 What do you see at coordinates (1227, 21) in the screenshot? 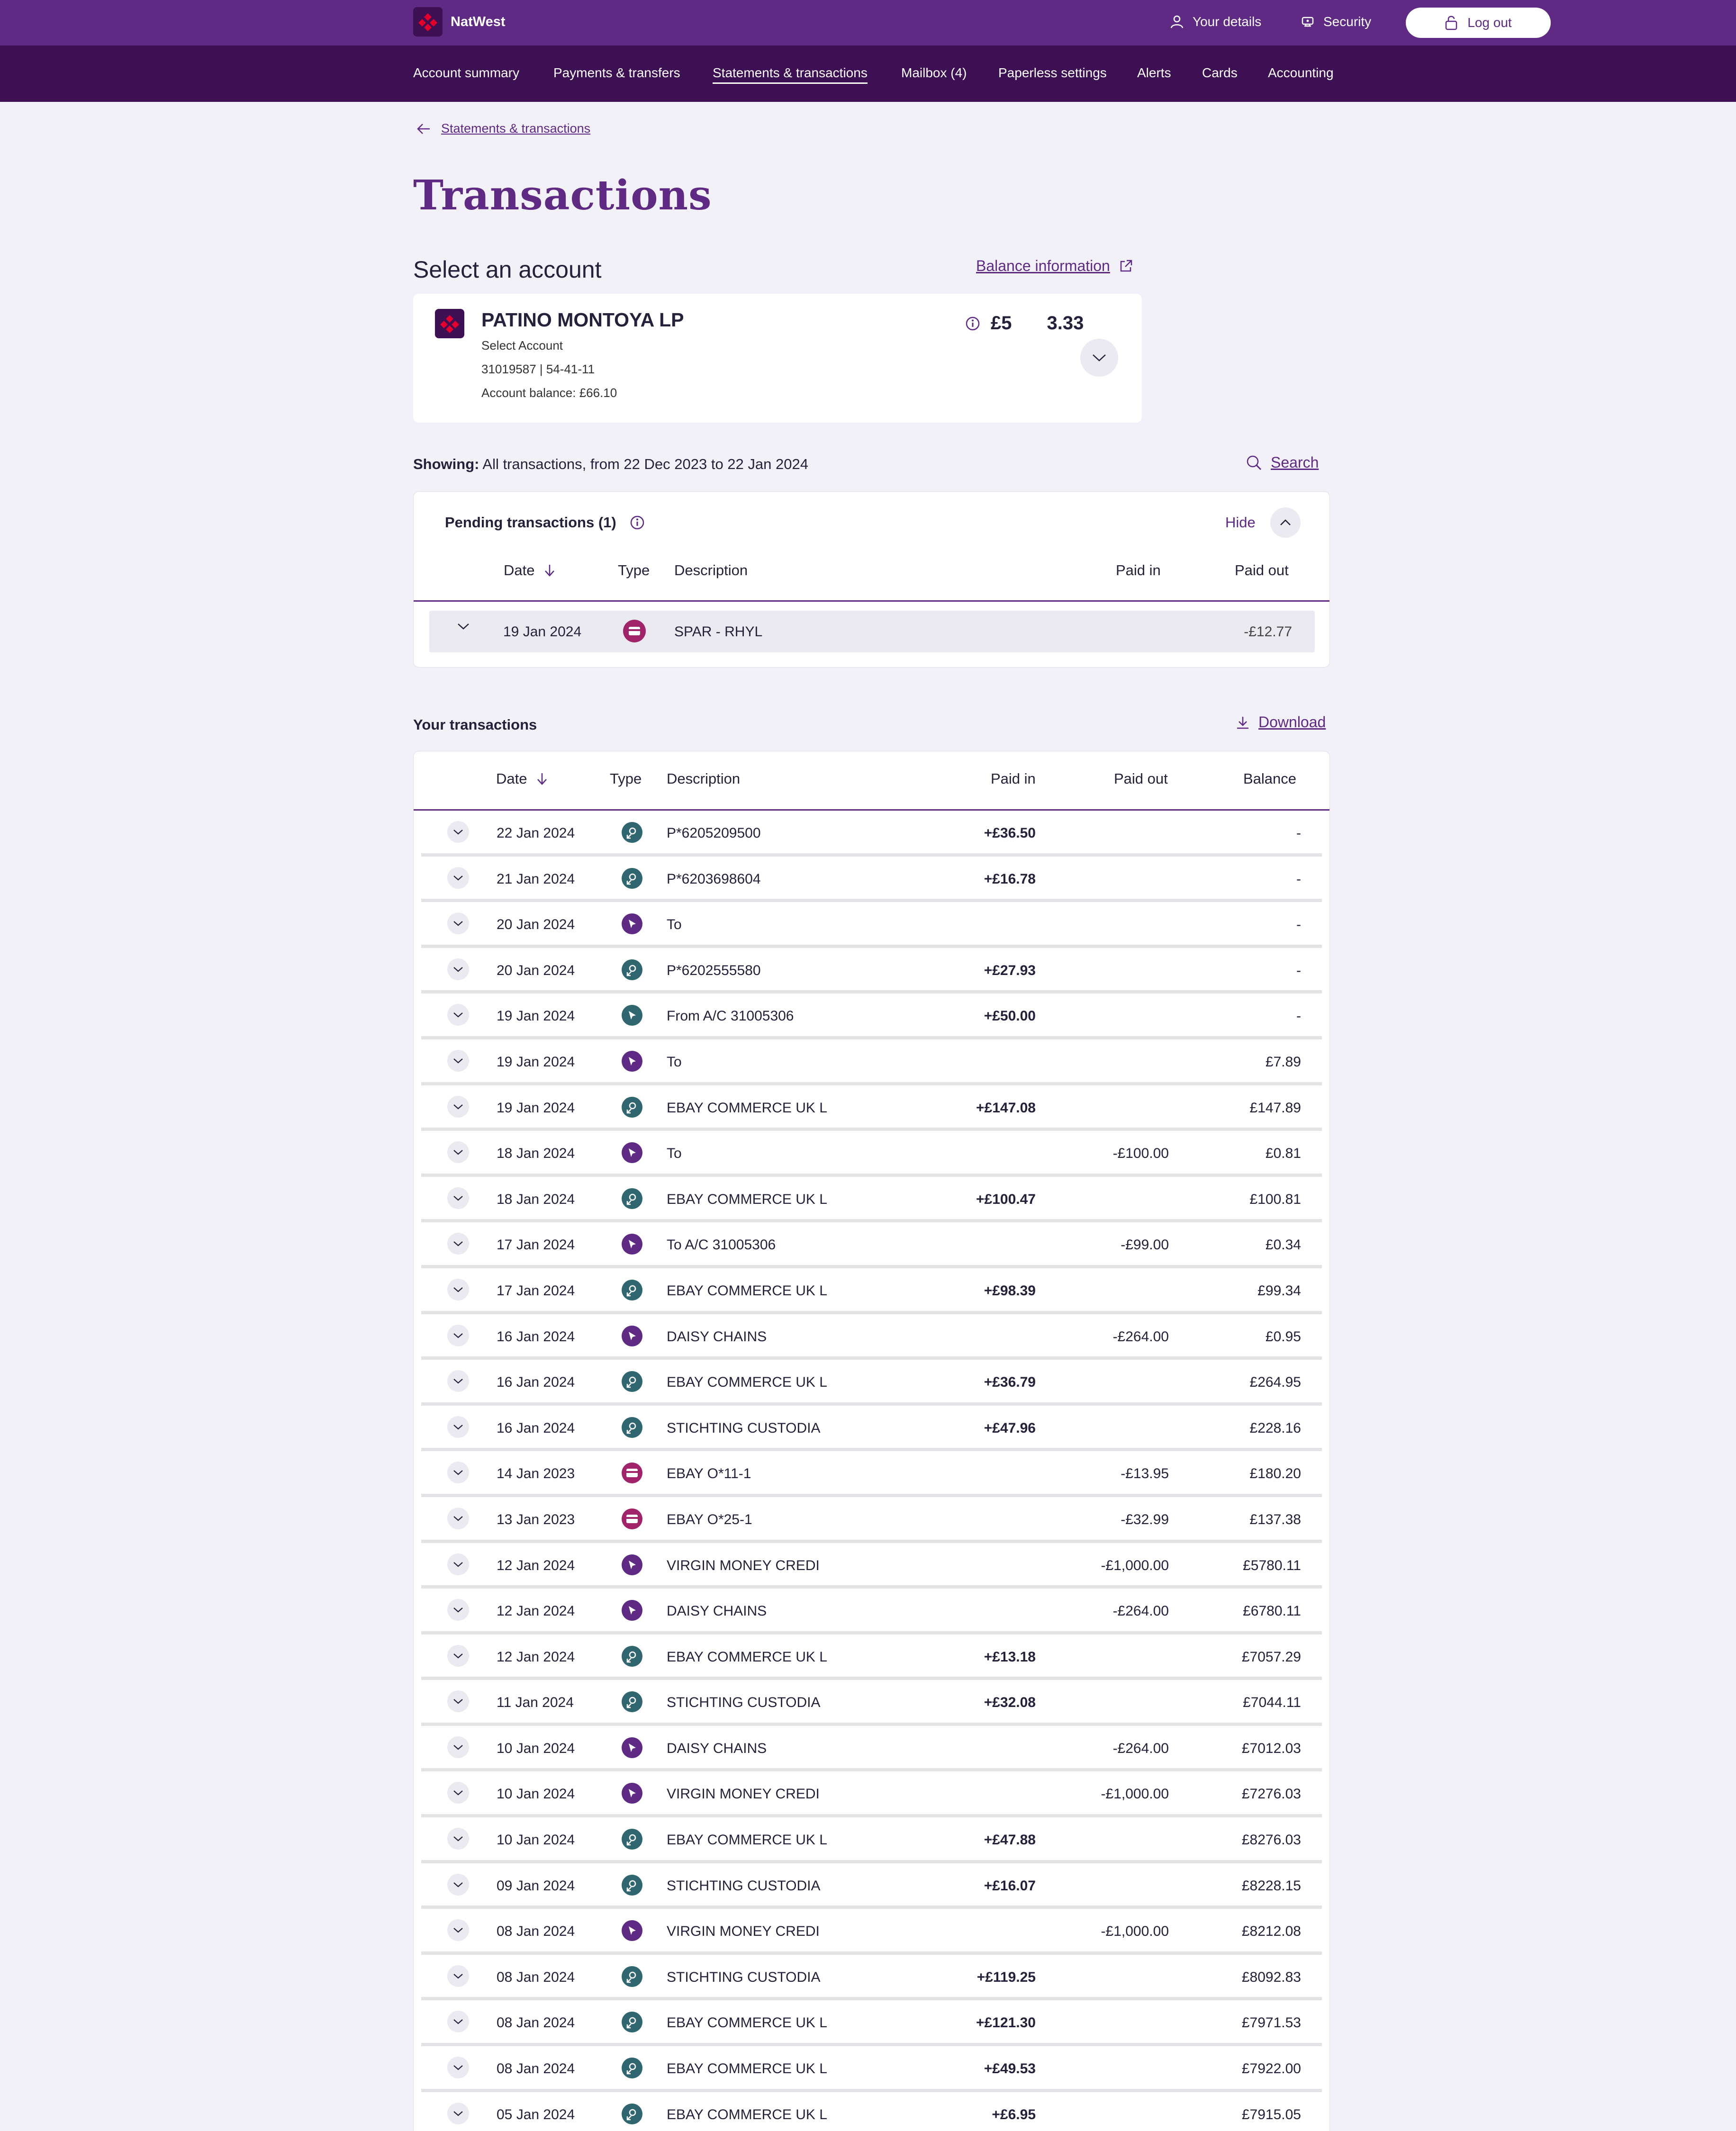
I see `your-details-label: Your details` at bounding box center [1227, 21].